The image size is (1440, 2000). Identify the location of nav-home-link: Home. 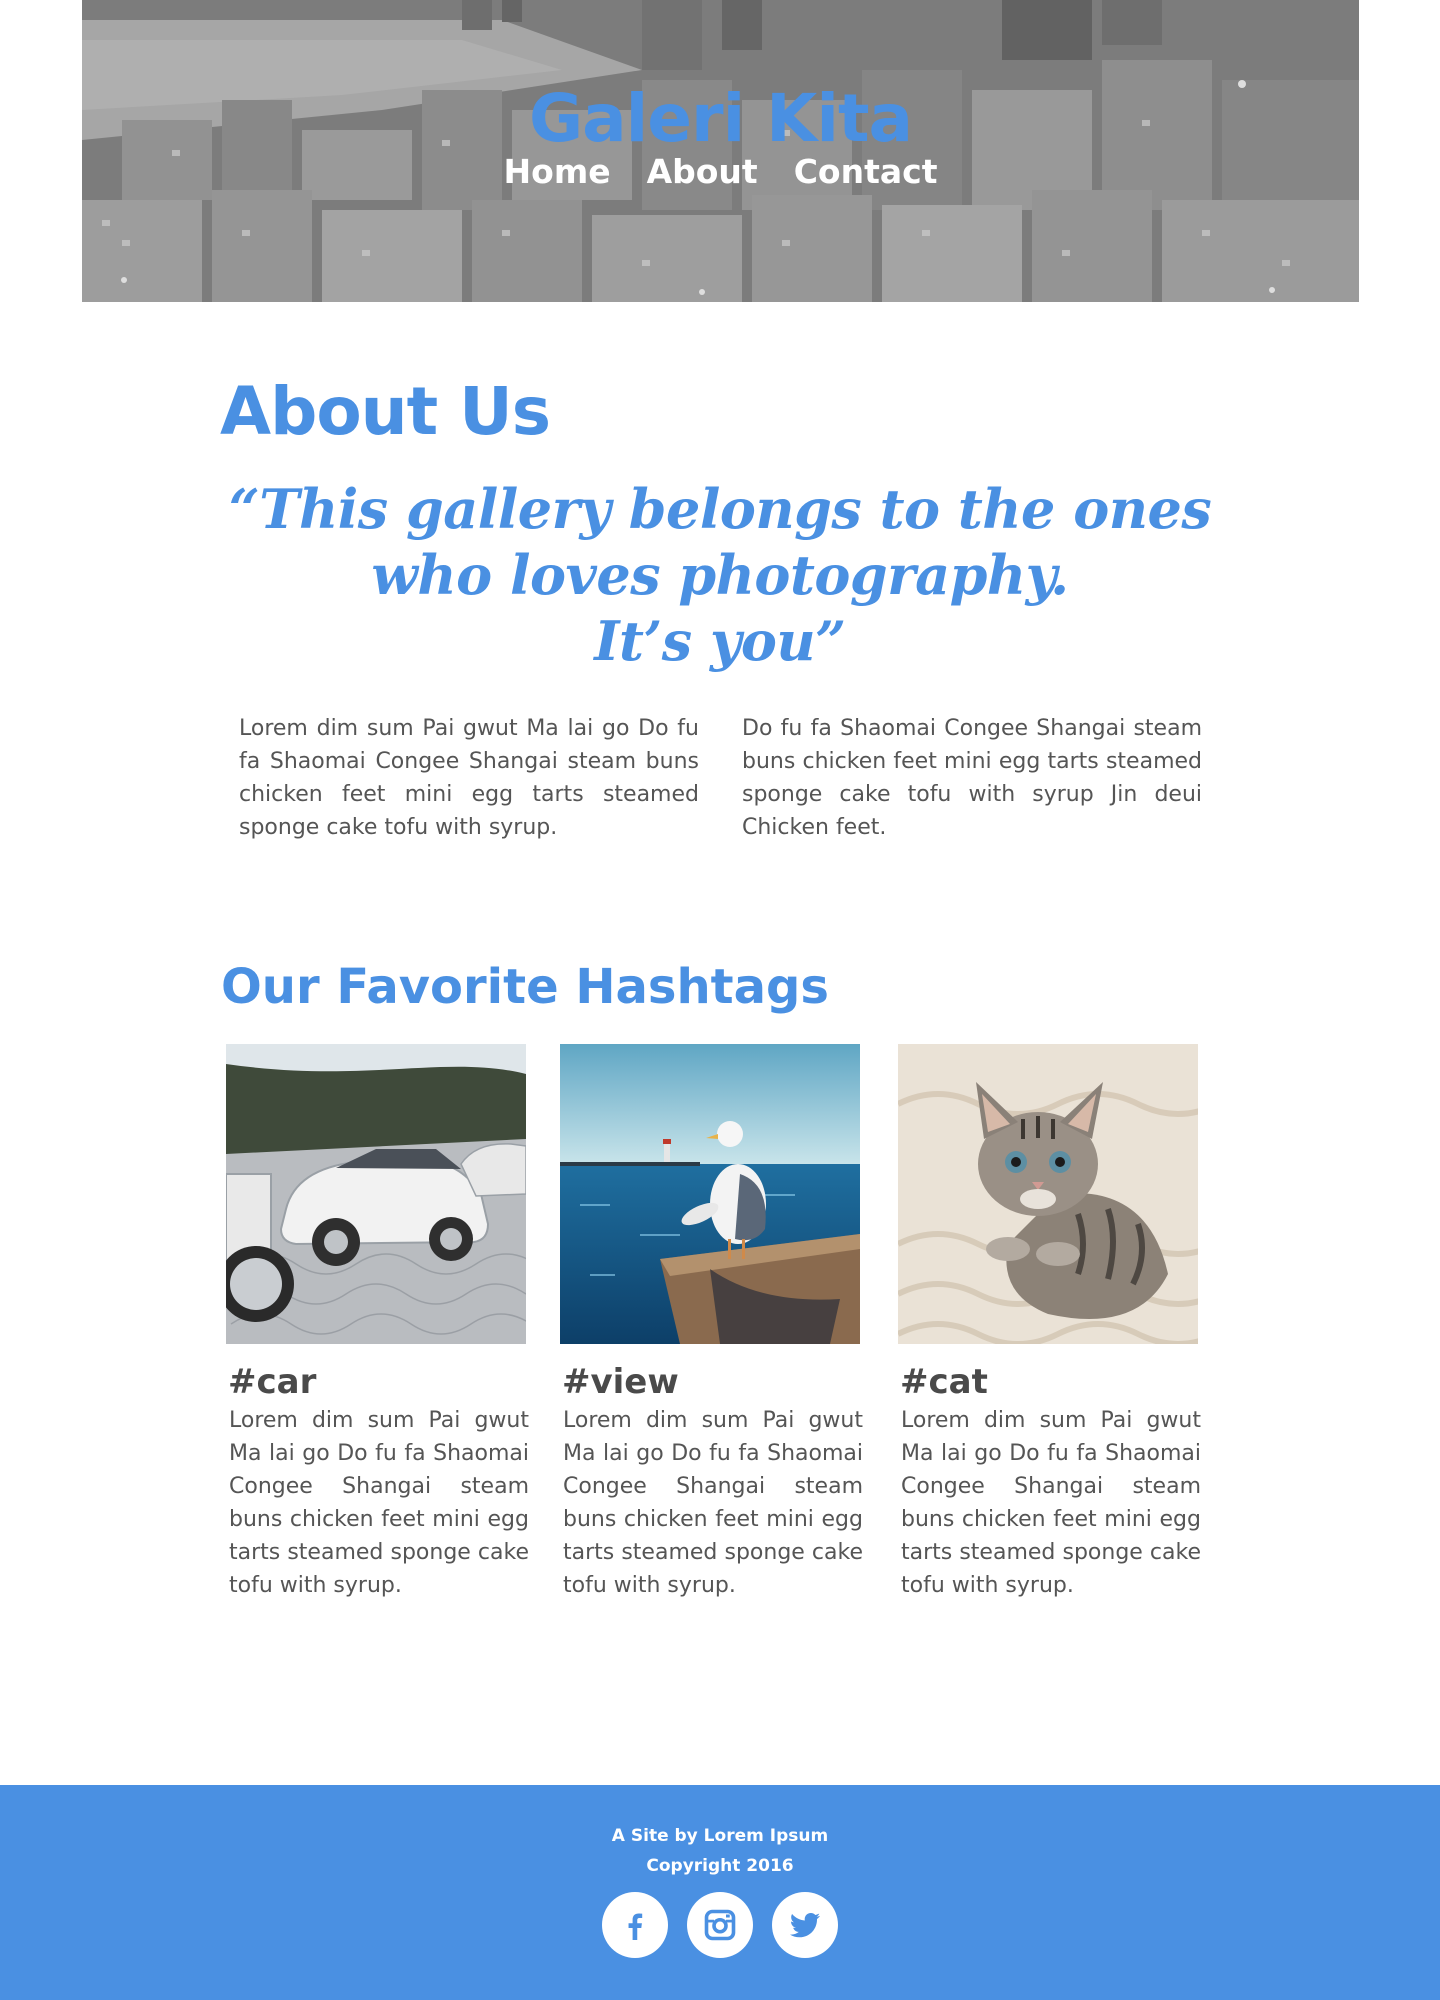
(557, 172).